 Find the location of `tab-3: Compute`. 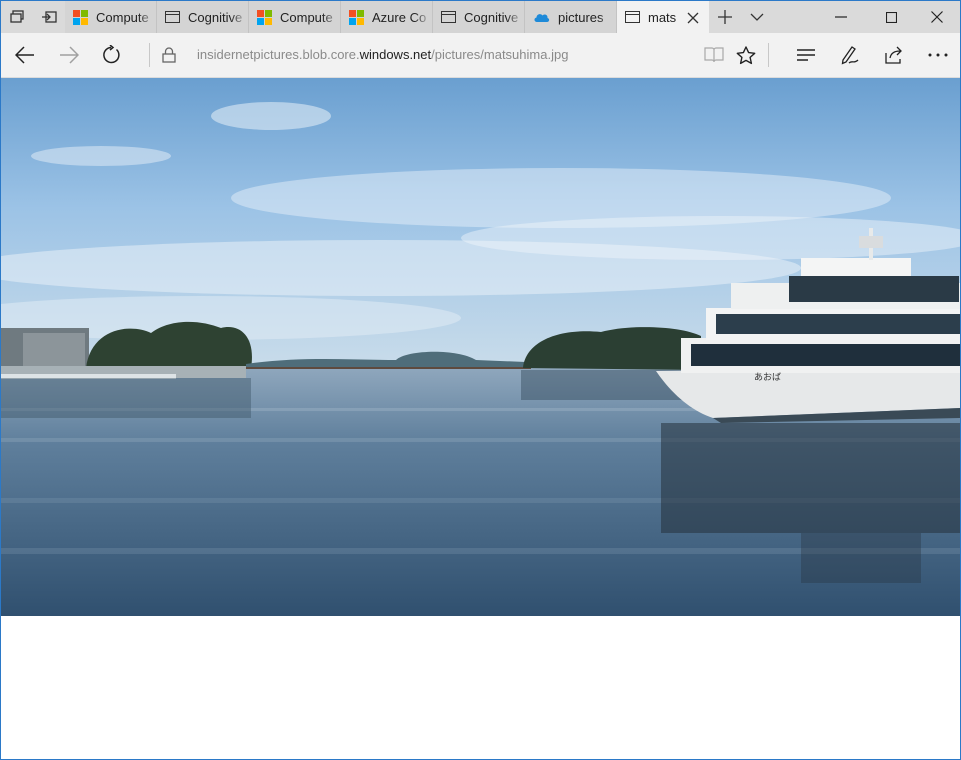

tab-3: Compute is located at coordinates (295, 17).